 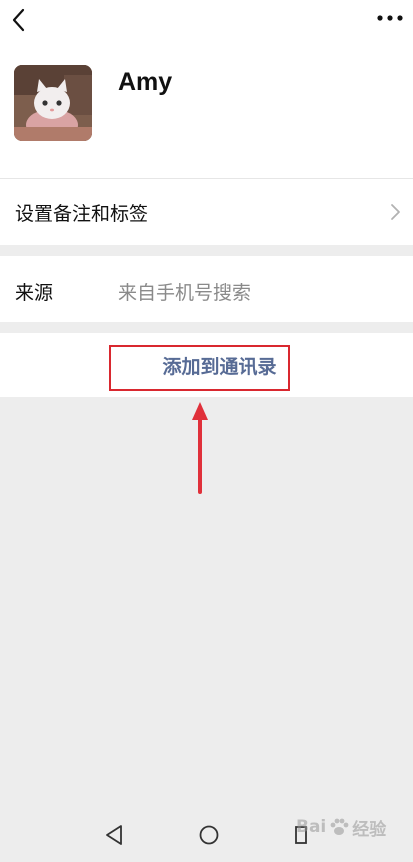 What do you see at coordinates (206, 20) in the screenshot?
I see `top-bar` at bounding box center [206, 20].